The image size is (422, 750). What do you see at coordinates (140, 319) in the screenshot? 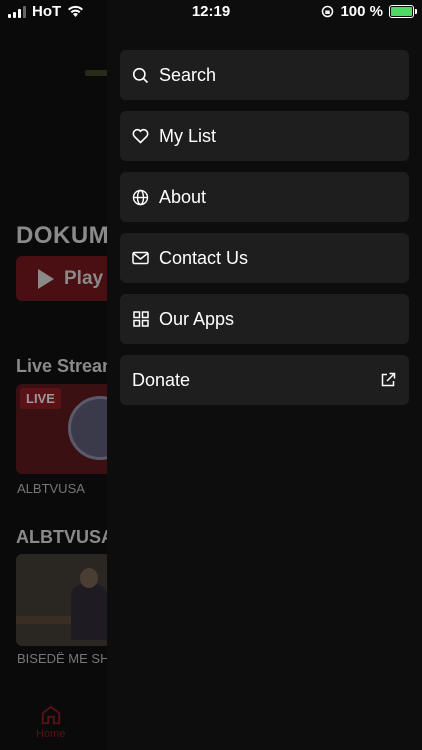
I see `grid-icon` at bounding box center [140, 319].